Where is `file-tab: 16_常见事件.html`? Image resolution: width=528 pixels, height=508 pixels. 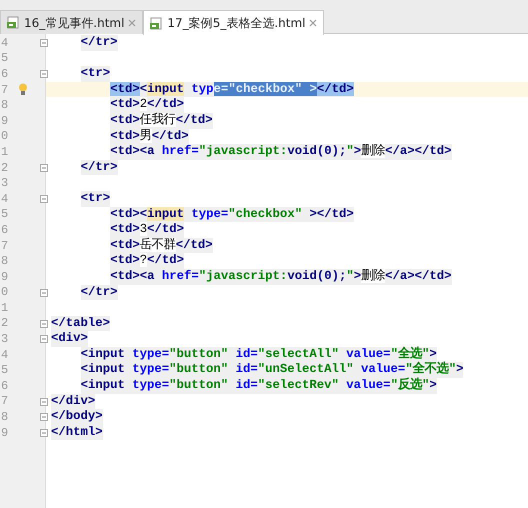
file-tab: 16_常见事件.html is located at coordinates (72, 22).